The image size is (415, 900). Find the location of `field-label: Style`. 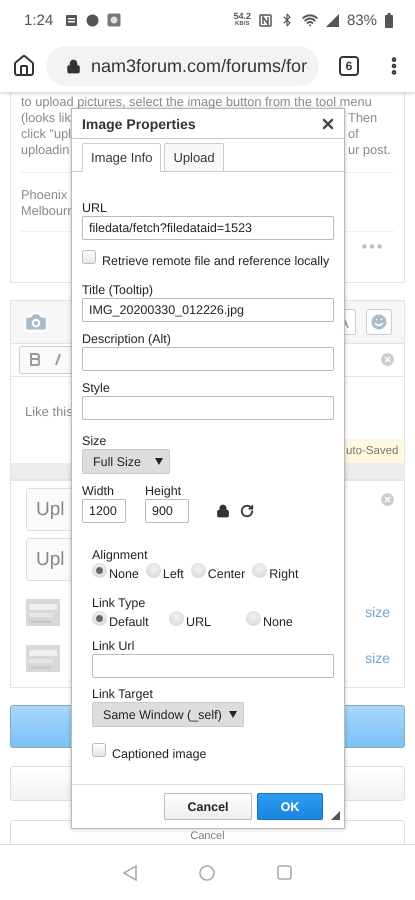

field-label: Style is located at coordinates (96, 388).